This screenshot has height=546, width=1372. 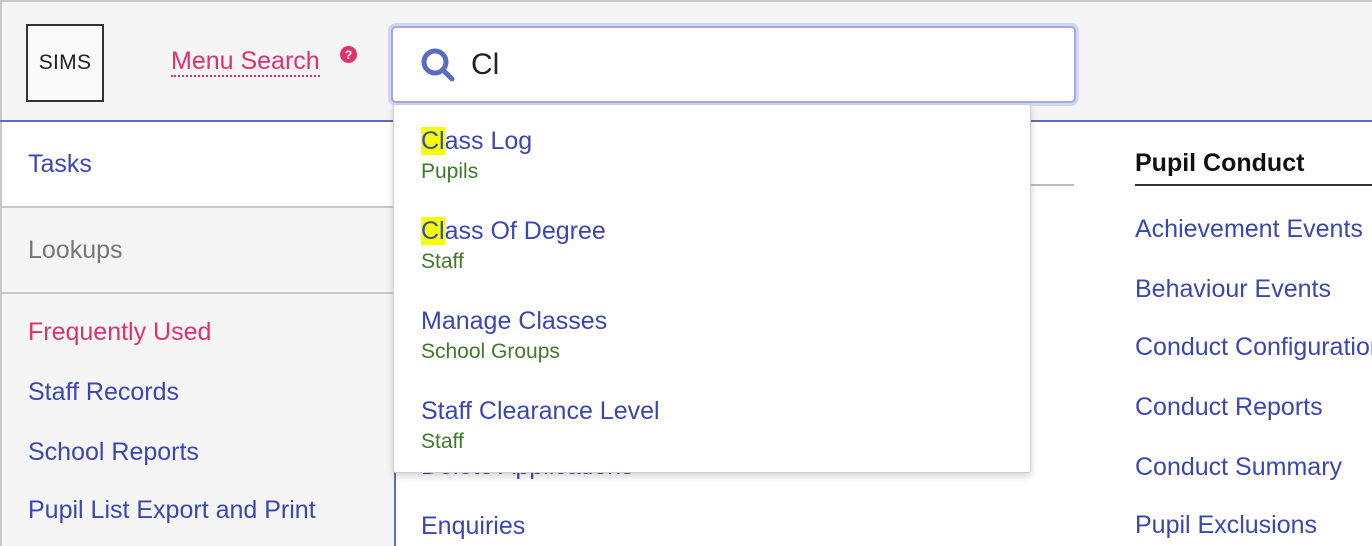 I want to click on search-result-item: Class Log Pupils, so click(x=476, y=155).